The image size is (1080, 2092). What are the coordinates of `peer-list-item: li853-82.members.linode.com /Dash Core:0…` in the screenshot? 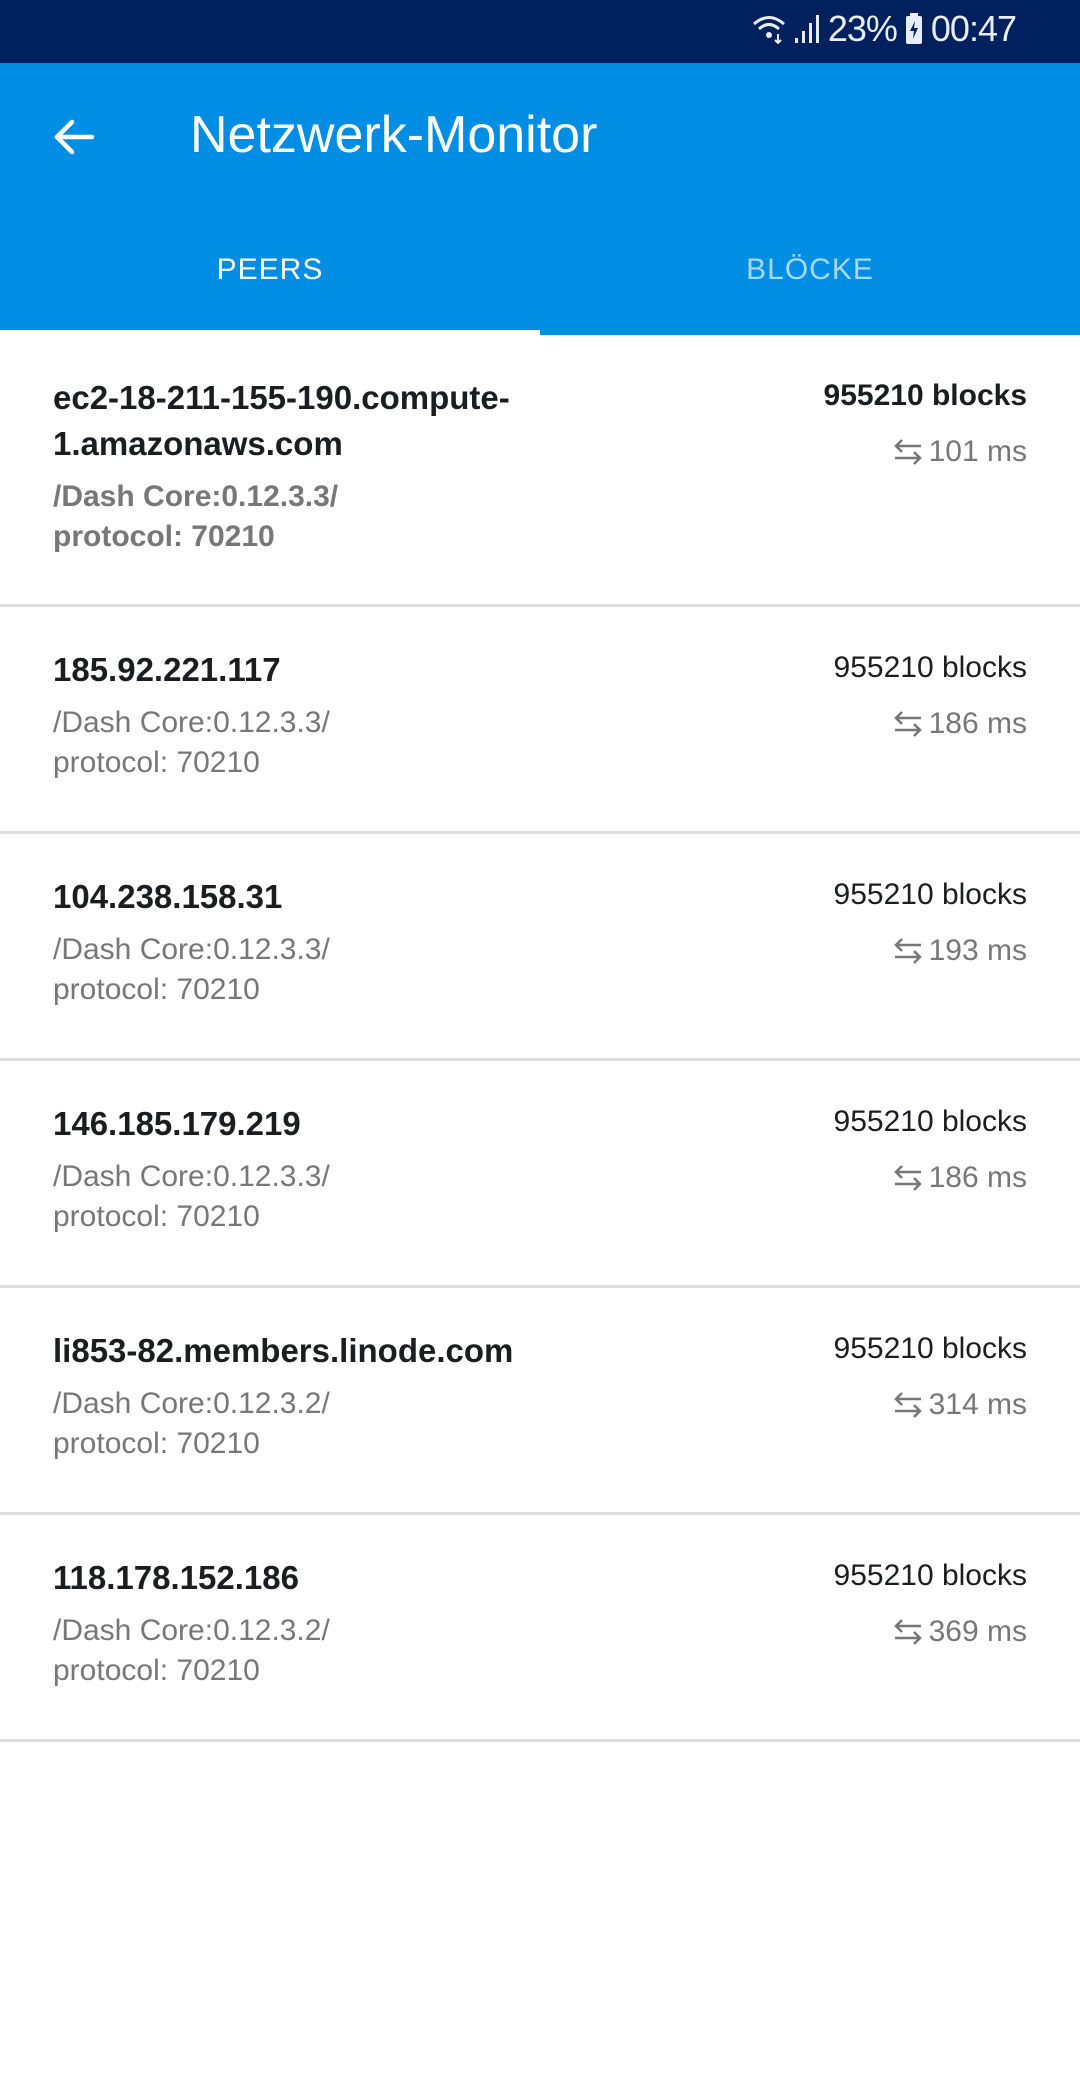 It's located at (540, 1401).